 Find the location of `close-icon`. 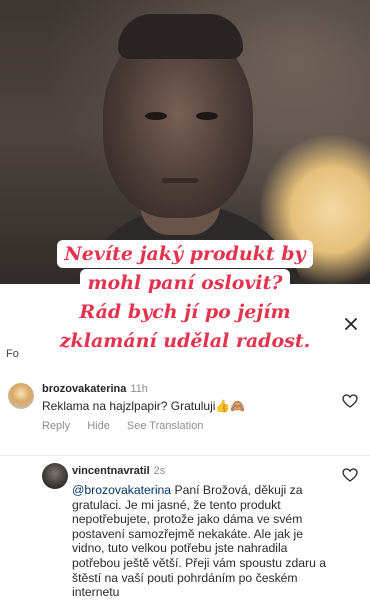

close-icon is located at coordinates (351, 324).